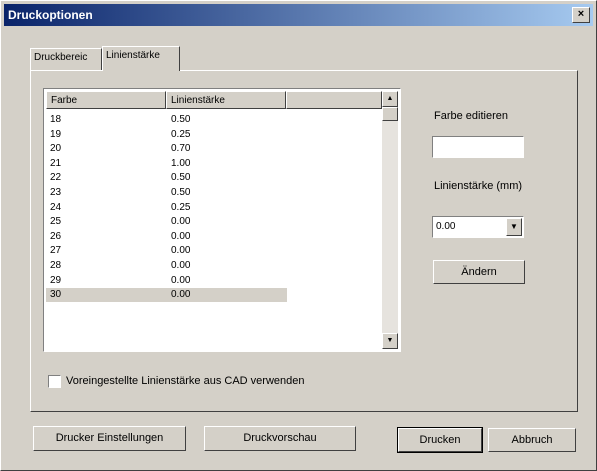  I want to click on farbe-cell: 25, so click(56, 222).